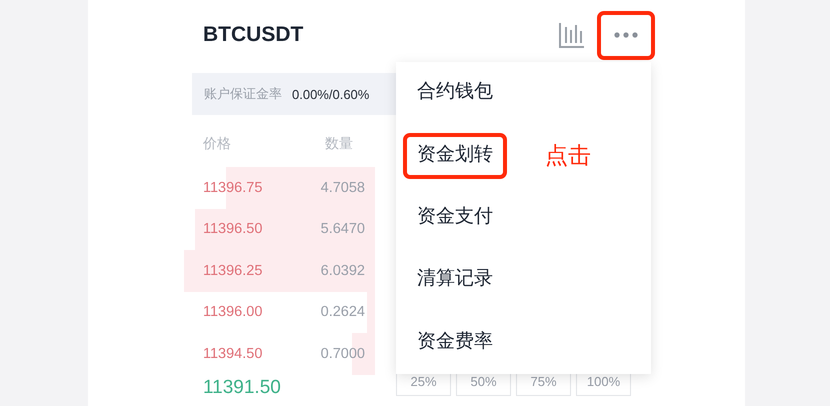 This screenshot has width=830, height=406. What do you see at coordinates (232, 312) in the screenshot?
I see `ask-price: 11396.00` at bounding box center [232, 312].